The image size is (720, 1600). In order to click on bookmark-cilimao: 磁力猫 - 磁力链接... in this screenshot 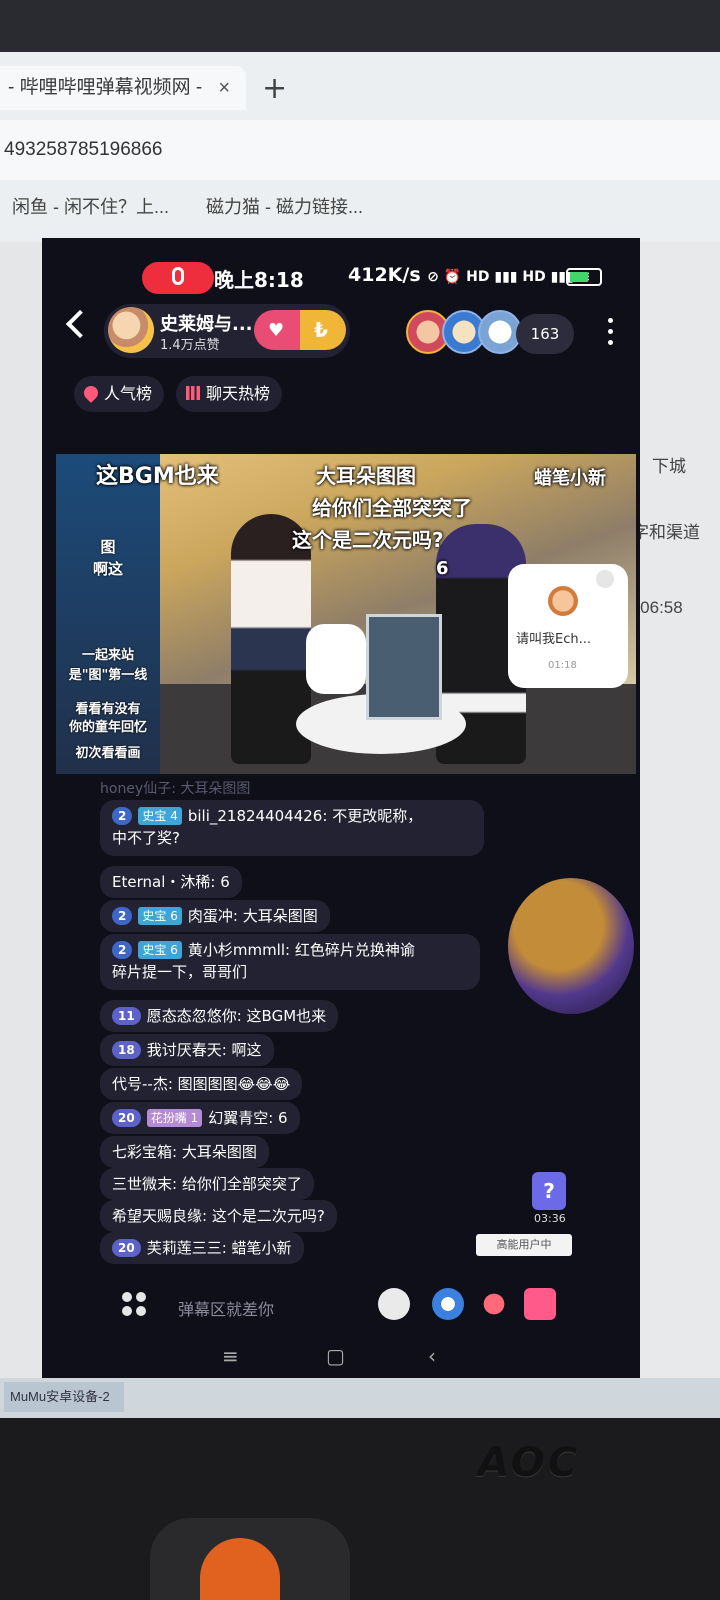, I will do `click(284, 207)`.